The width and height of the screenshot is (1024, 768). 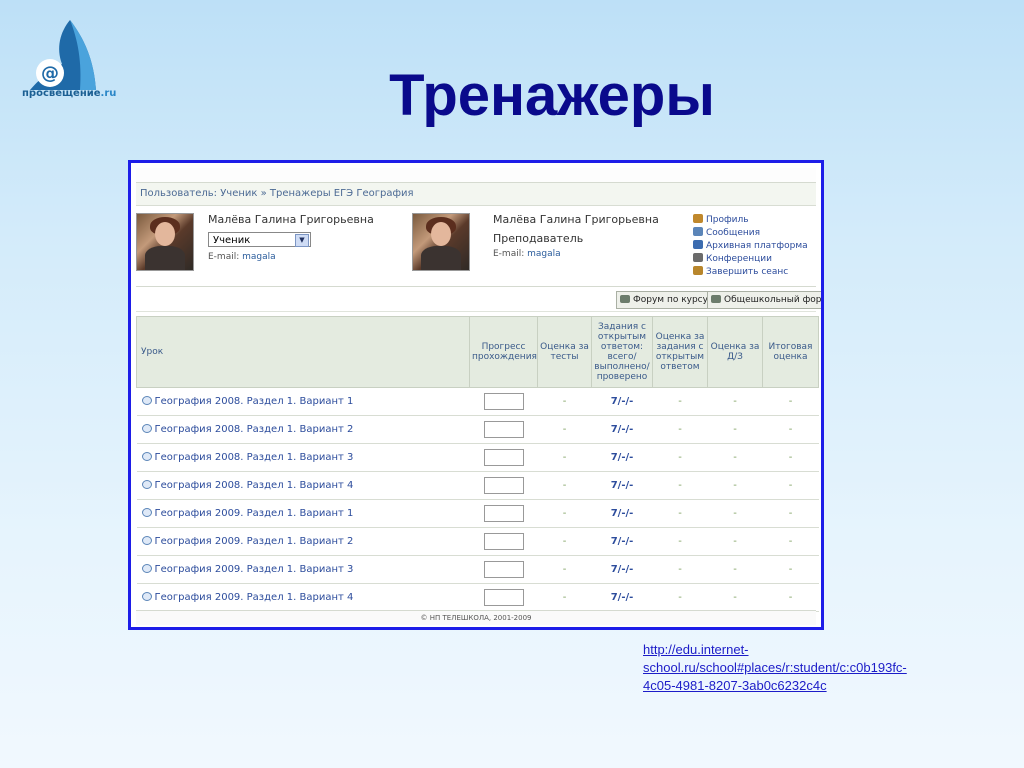 What do you see at coordinates (750, 233) in the screenshot?
I see `menu-link-messages: Сообщения` at bounding box center [750, 233].